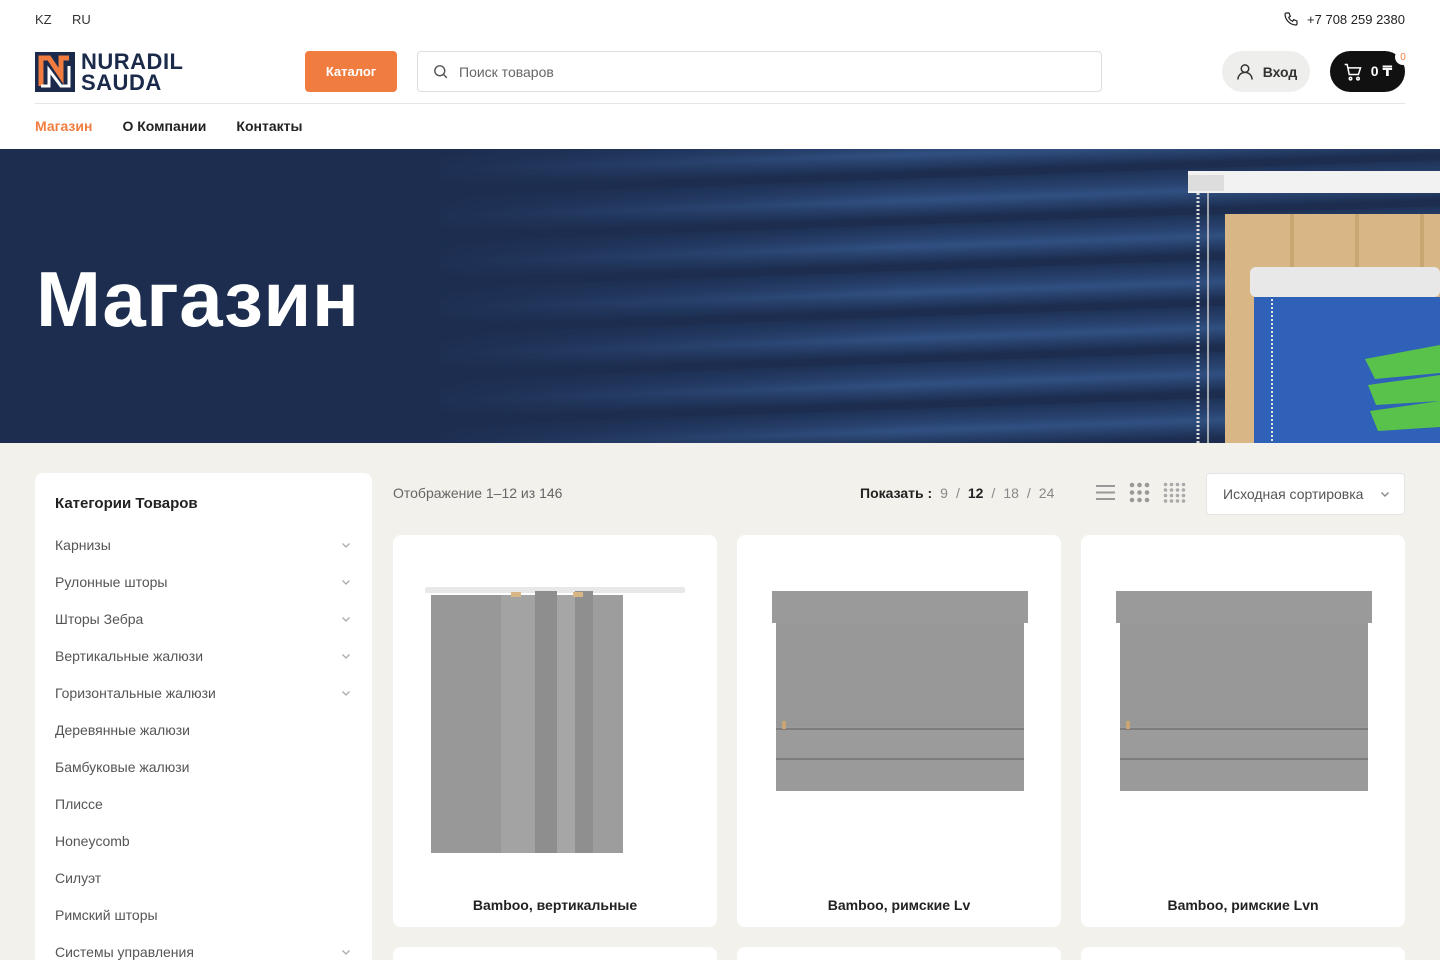 This screenshot has height=960, width=1440. Describe the element at coordinates (203, 729) in the screenshot. I see `category-item: Деревянные жалюзи` at that location.